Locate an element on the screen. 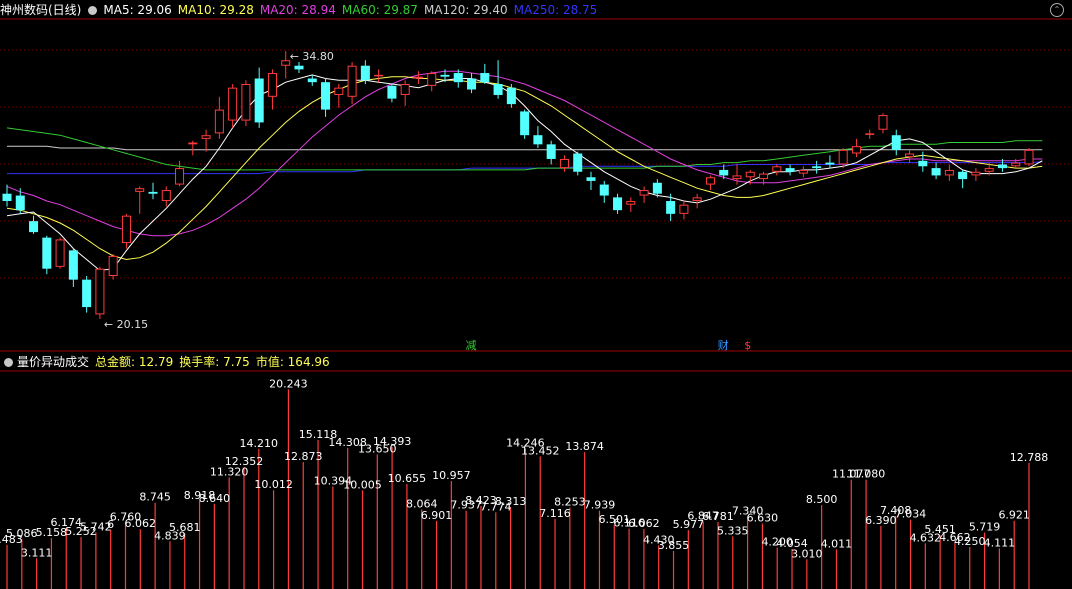 The image size is (1072, 589). volume-value-label: 5.086 is located at coordinates (22, 533).